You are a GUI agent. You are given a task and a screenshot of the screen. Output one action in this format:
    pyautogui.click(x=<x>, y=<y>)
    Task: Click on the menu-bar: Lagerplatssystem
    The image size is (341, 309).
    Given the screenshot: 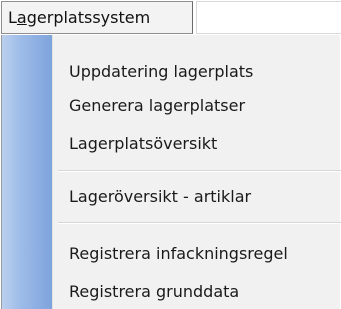 What is the action you would take?
    pyautogui.click(x=170, y=18)
    